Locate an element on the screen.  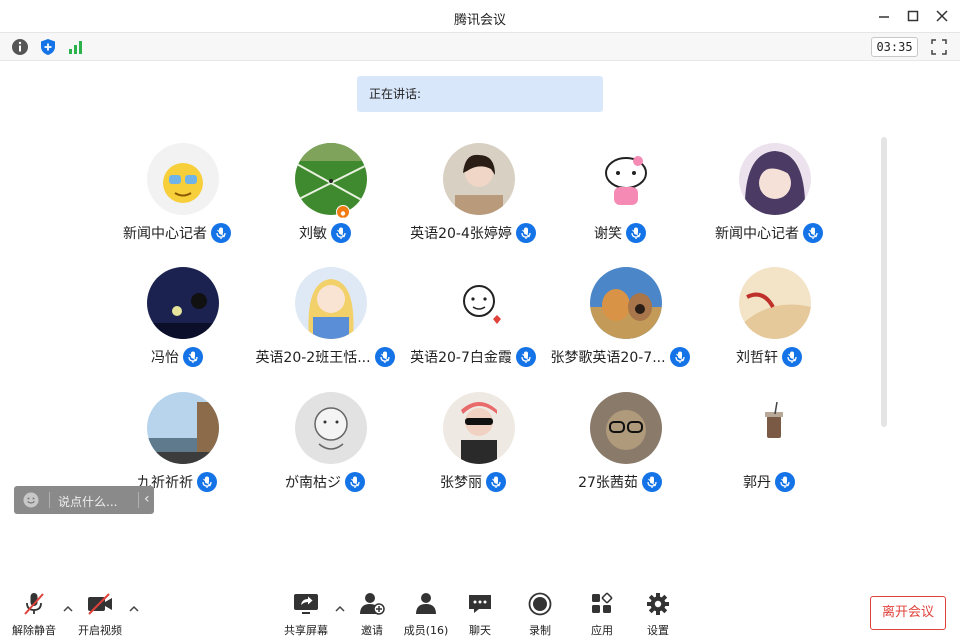
participant-tile: が南枯ジ is located at coordinates (332, 447).